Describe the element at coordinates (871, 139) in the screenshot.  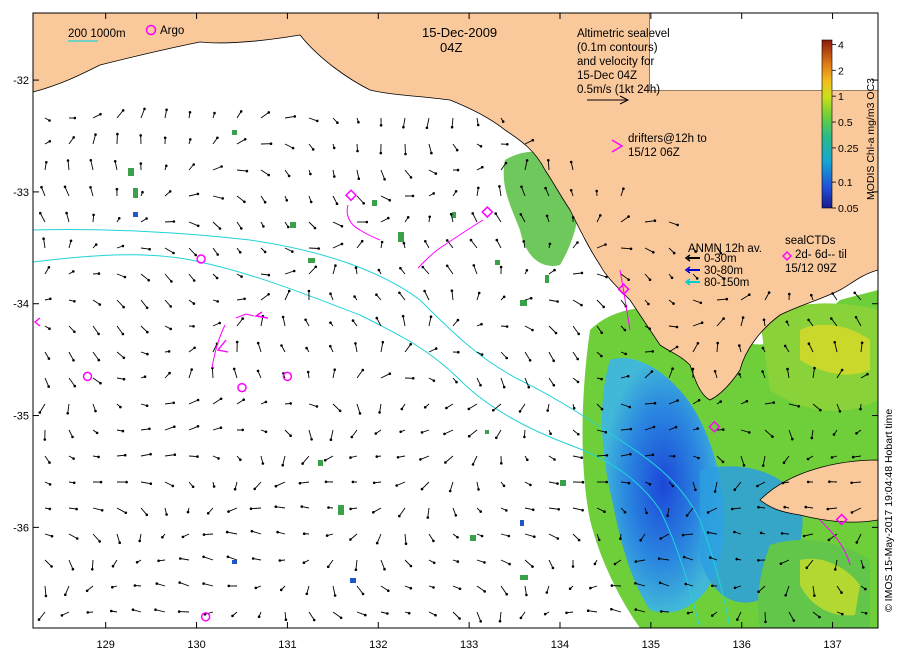
I see `colorbar-label: MODIS Chl-a mg/m3 OC3` at that location.